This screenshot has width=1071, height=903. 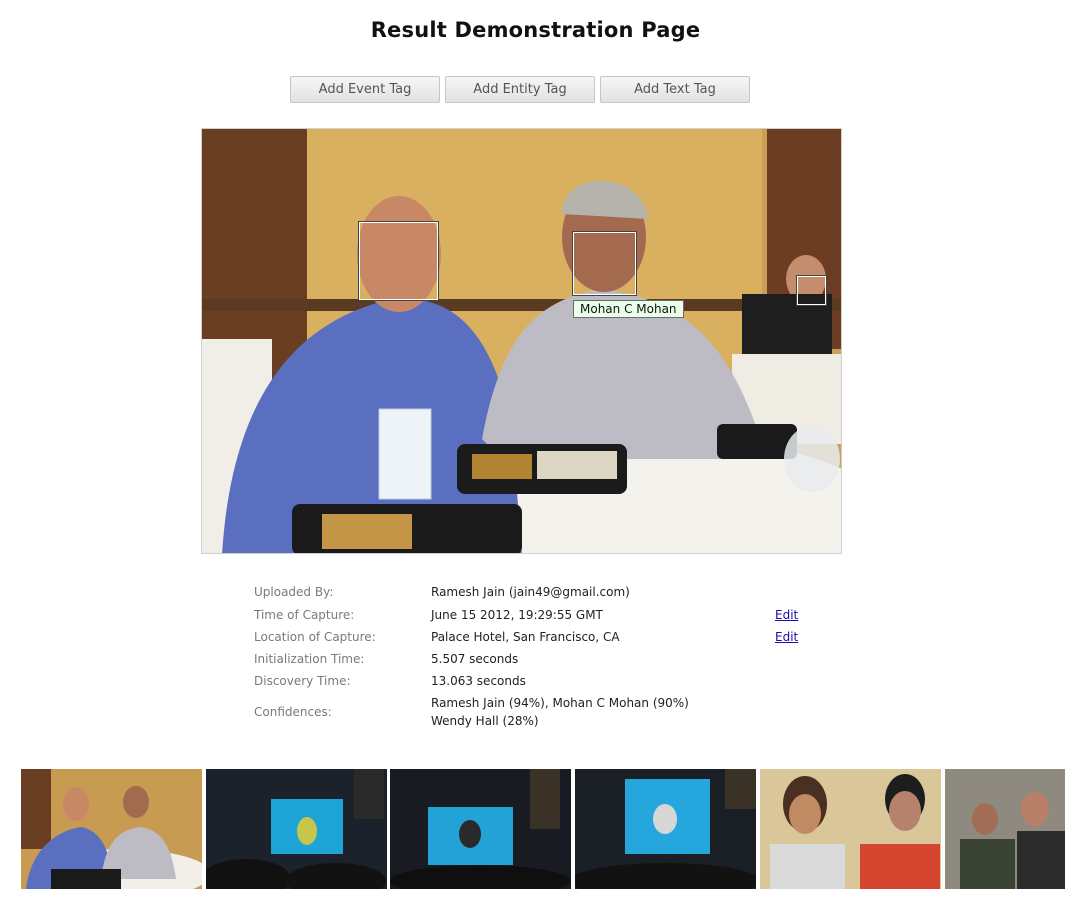 What do you see at coordinates (517, 615) in the screenshot?
I see `time-of-capture-value: June 15 2012, 19:29:55 GMT` at bounding box center [517, 615].